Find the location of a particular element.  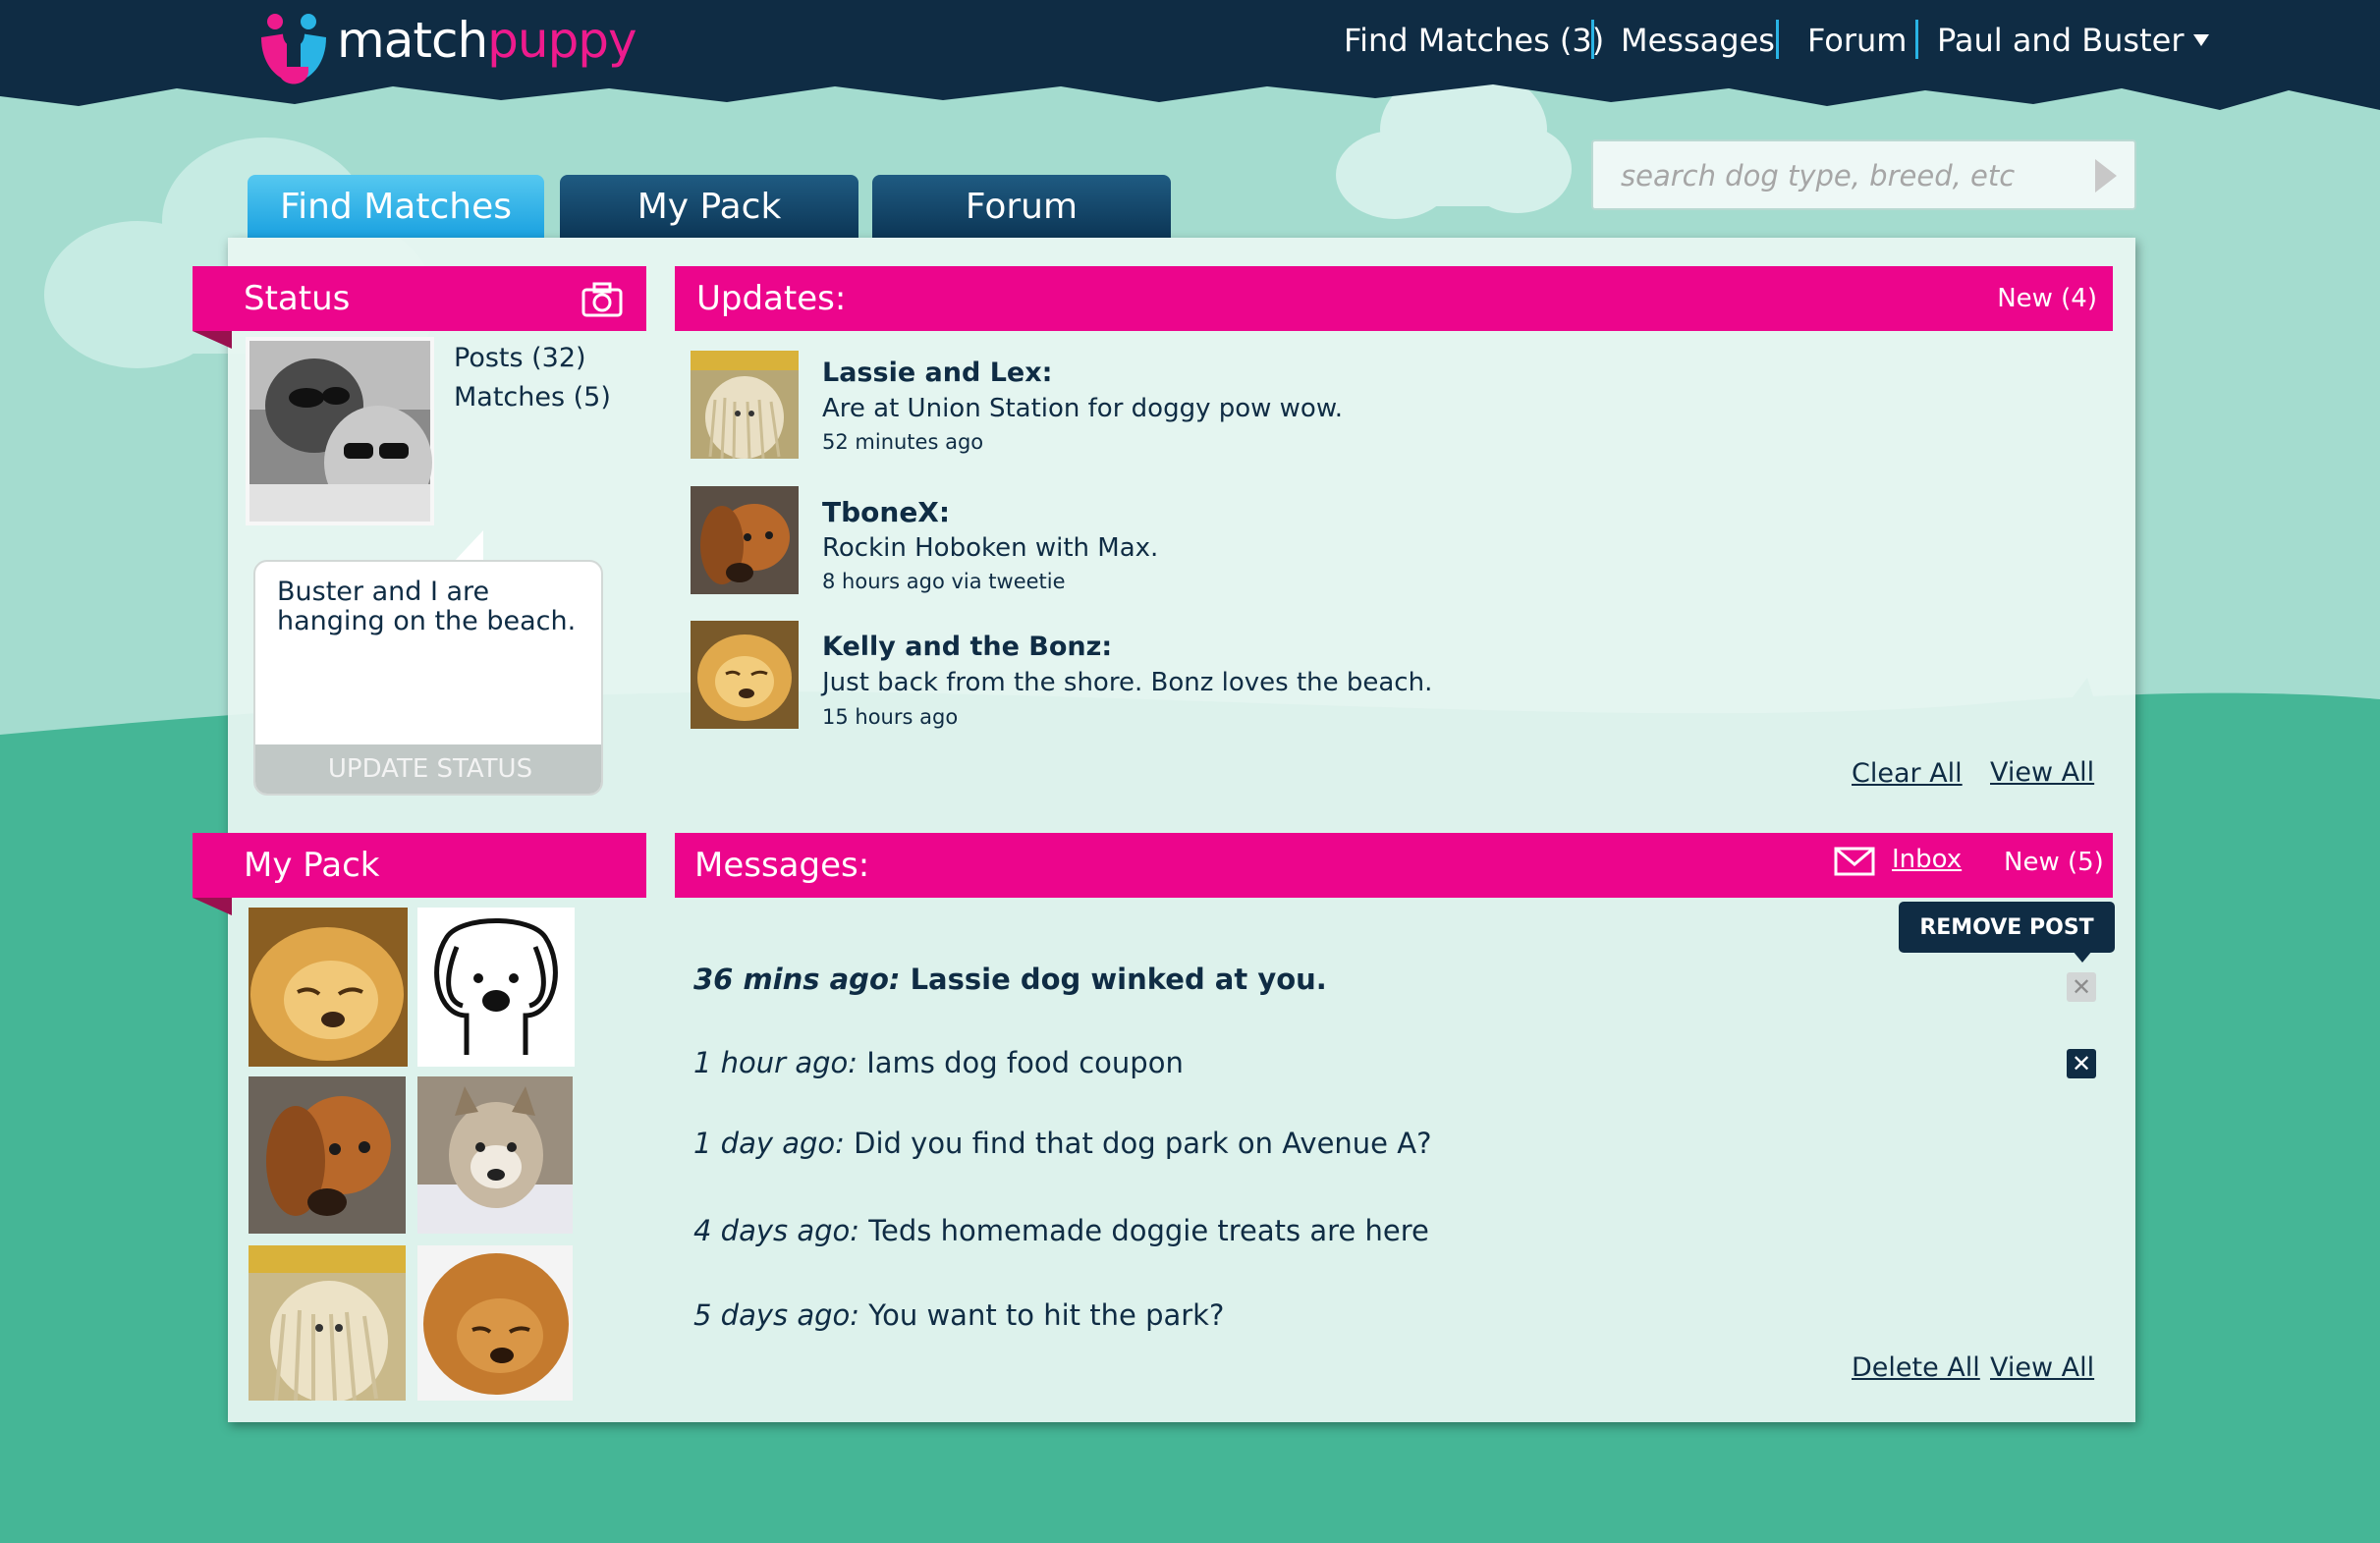

user-menu-label: Paul and Buster is located at coordinates (2061, 40).